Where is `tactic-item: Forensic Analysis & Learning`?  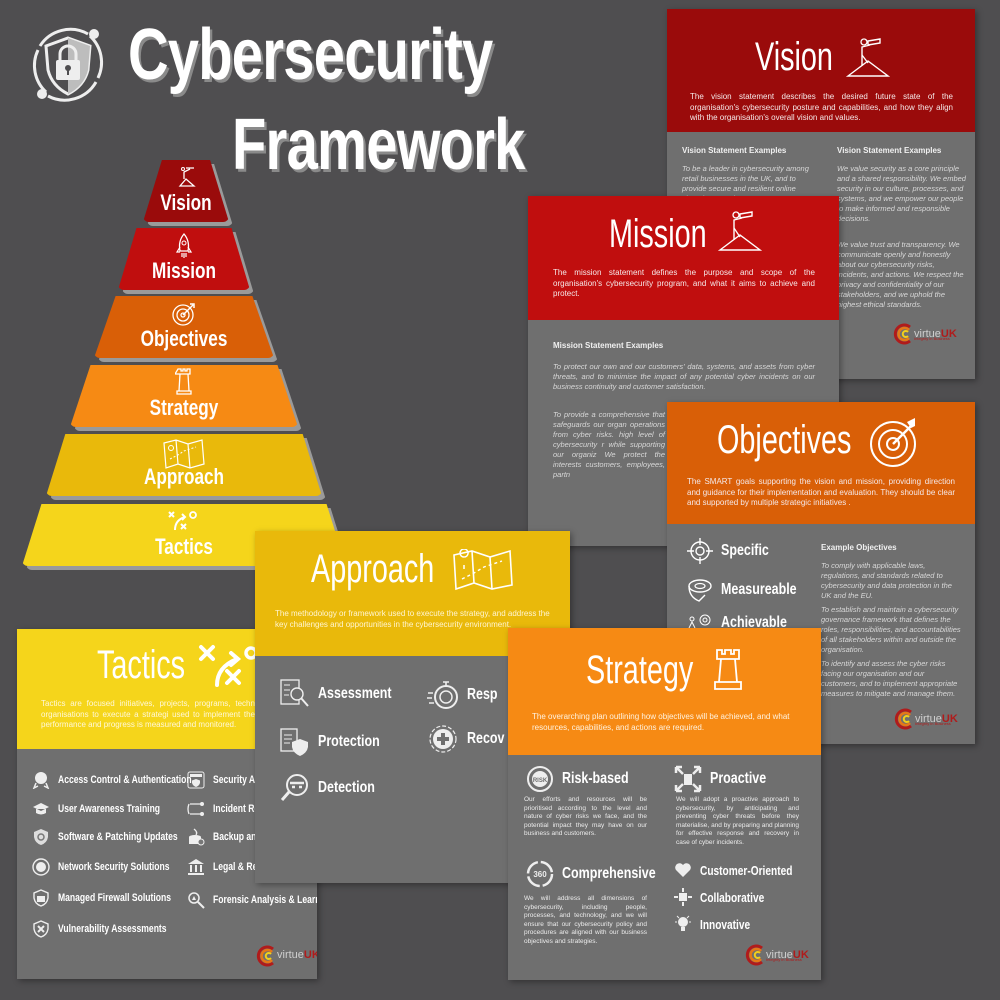
tactic-item: Forensic Analysis & Learning is located at coordinates (252, 900).